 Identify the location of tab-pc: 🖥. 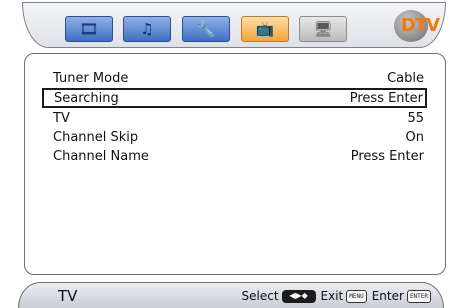
(323, 29).